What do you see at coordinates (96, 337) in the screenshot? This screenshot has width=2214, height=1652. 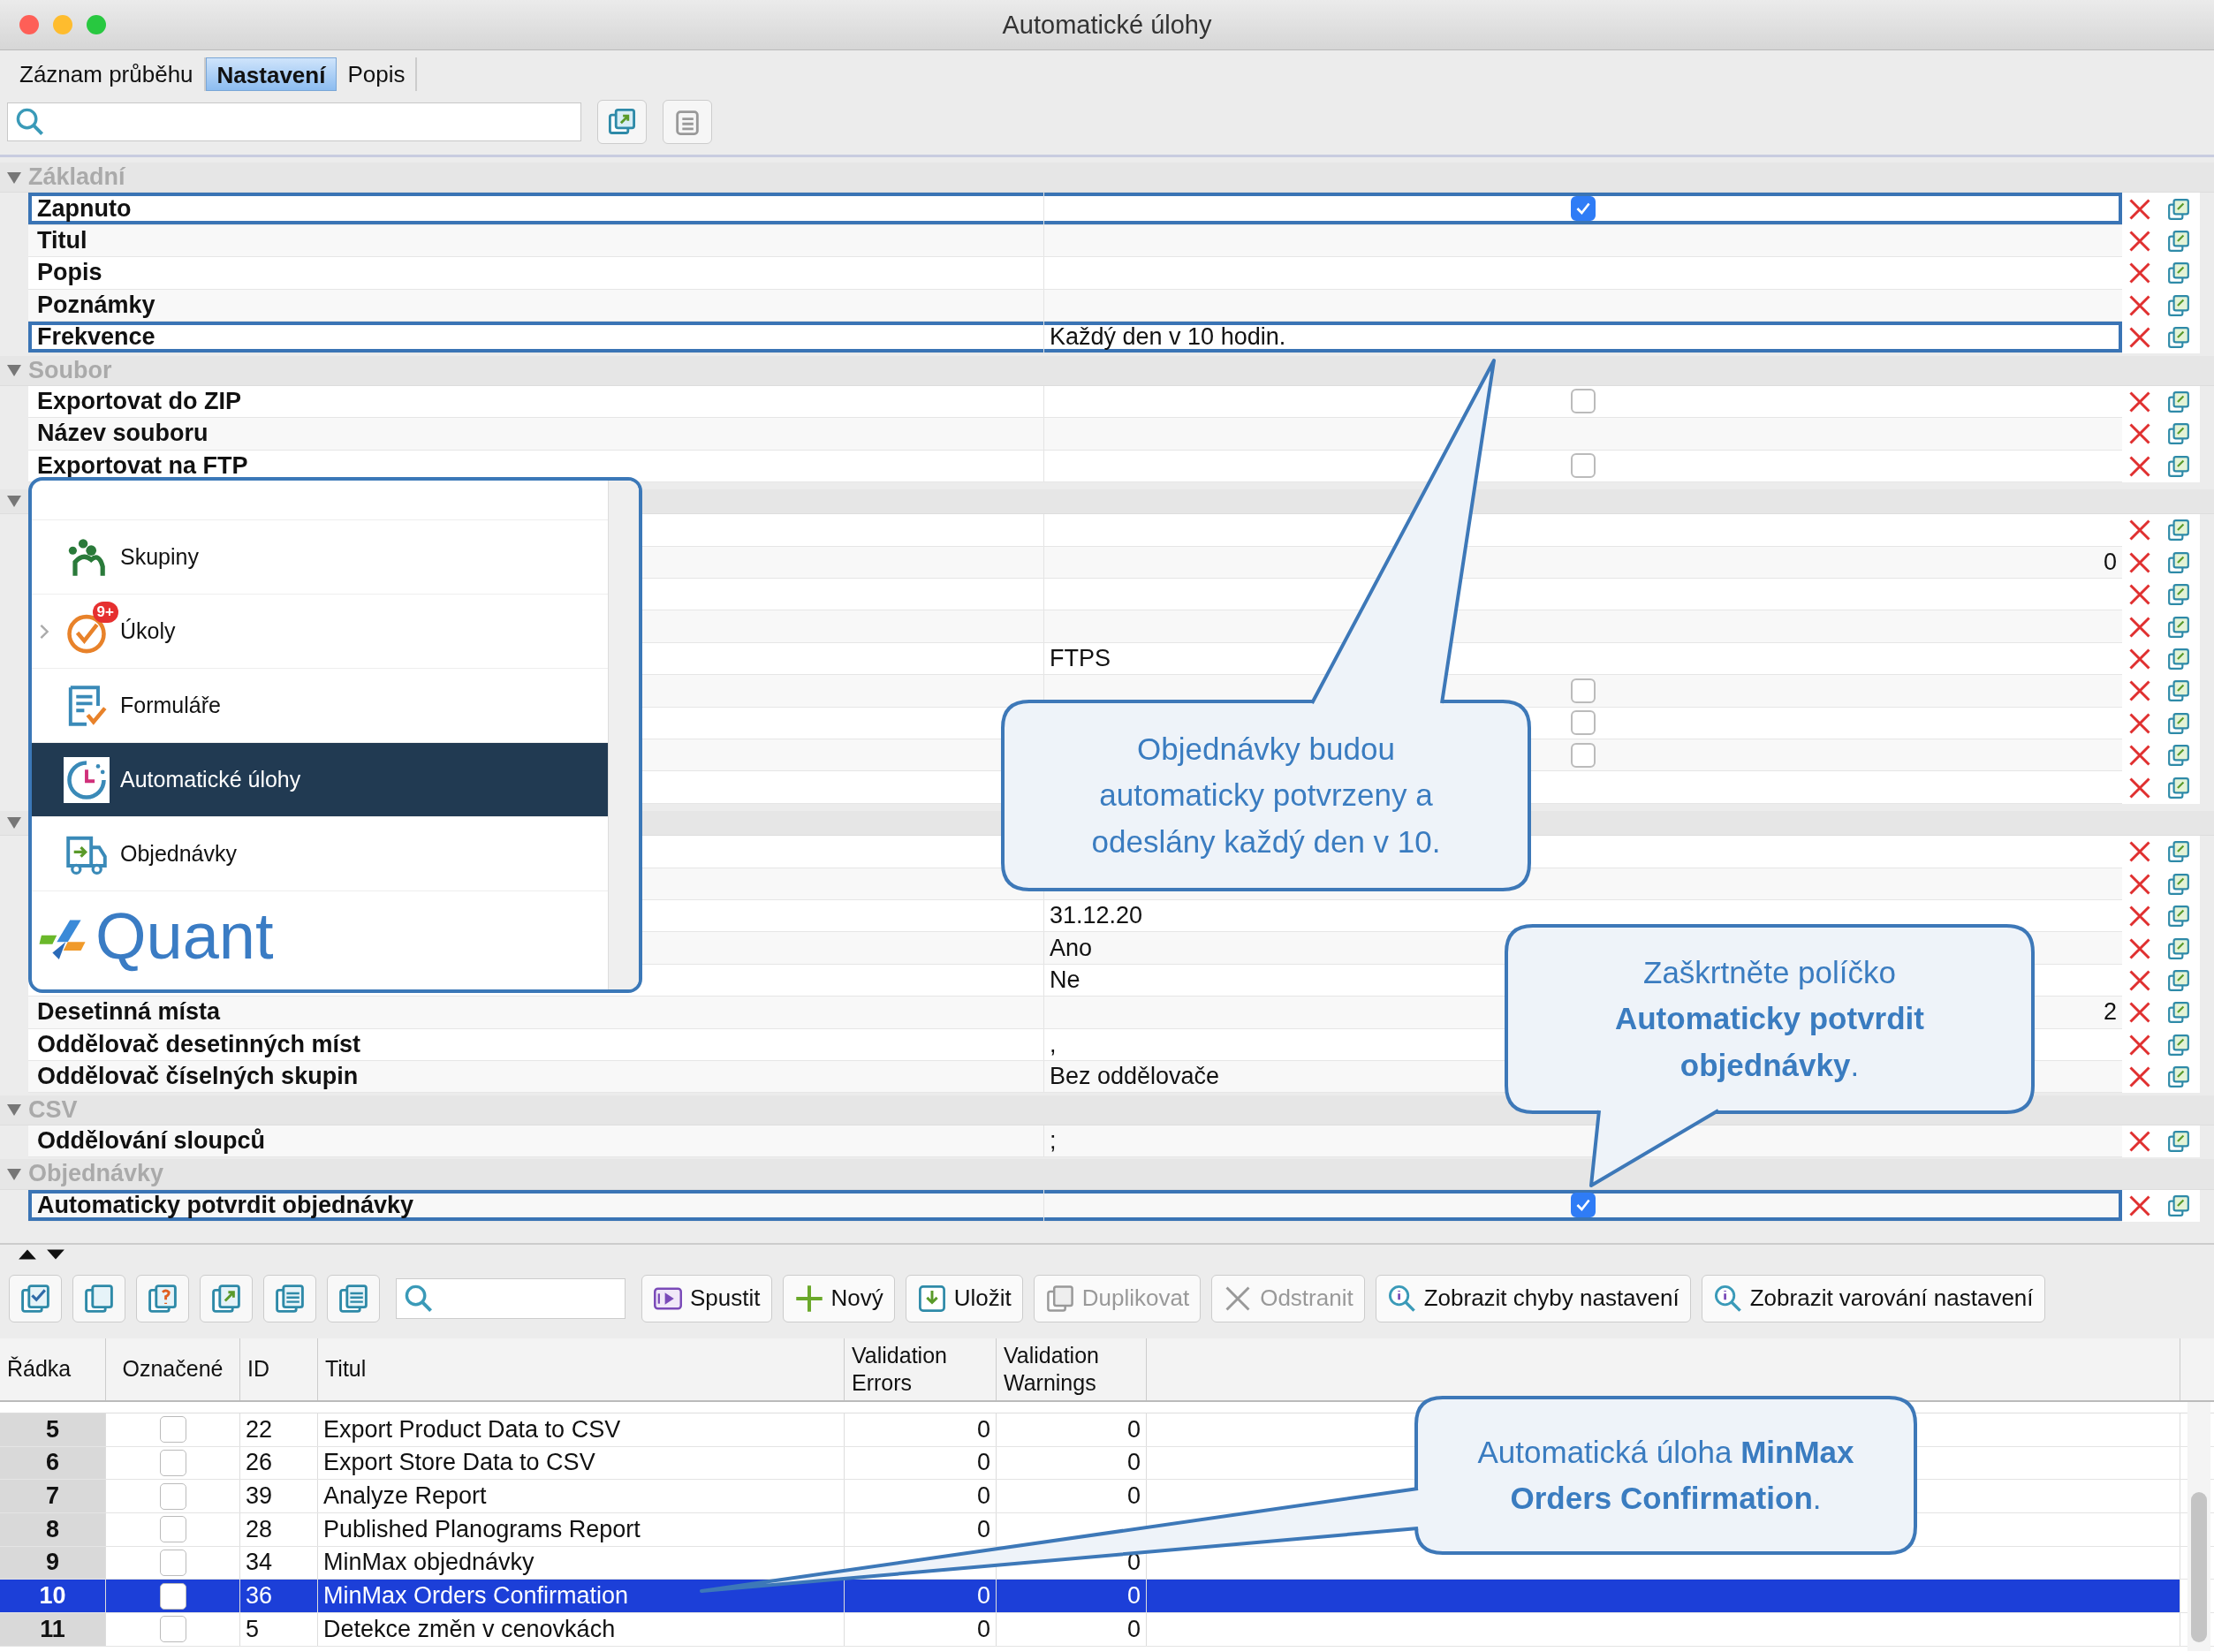 I see `property-label: Frekvence` at bounding box center [96, 337].